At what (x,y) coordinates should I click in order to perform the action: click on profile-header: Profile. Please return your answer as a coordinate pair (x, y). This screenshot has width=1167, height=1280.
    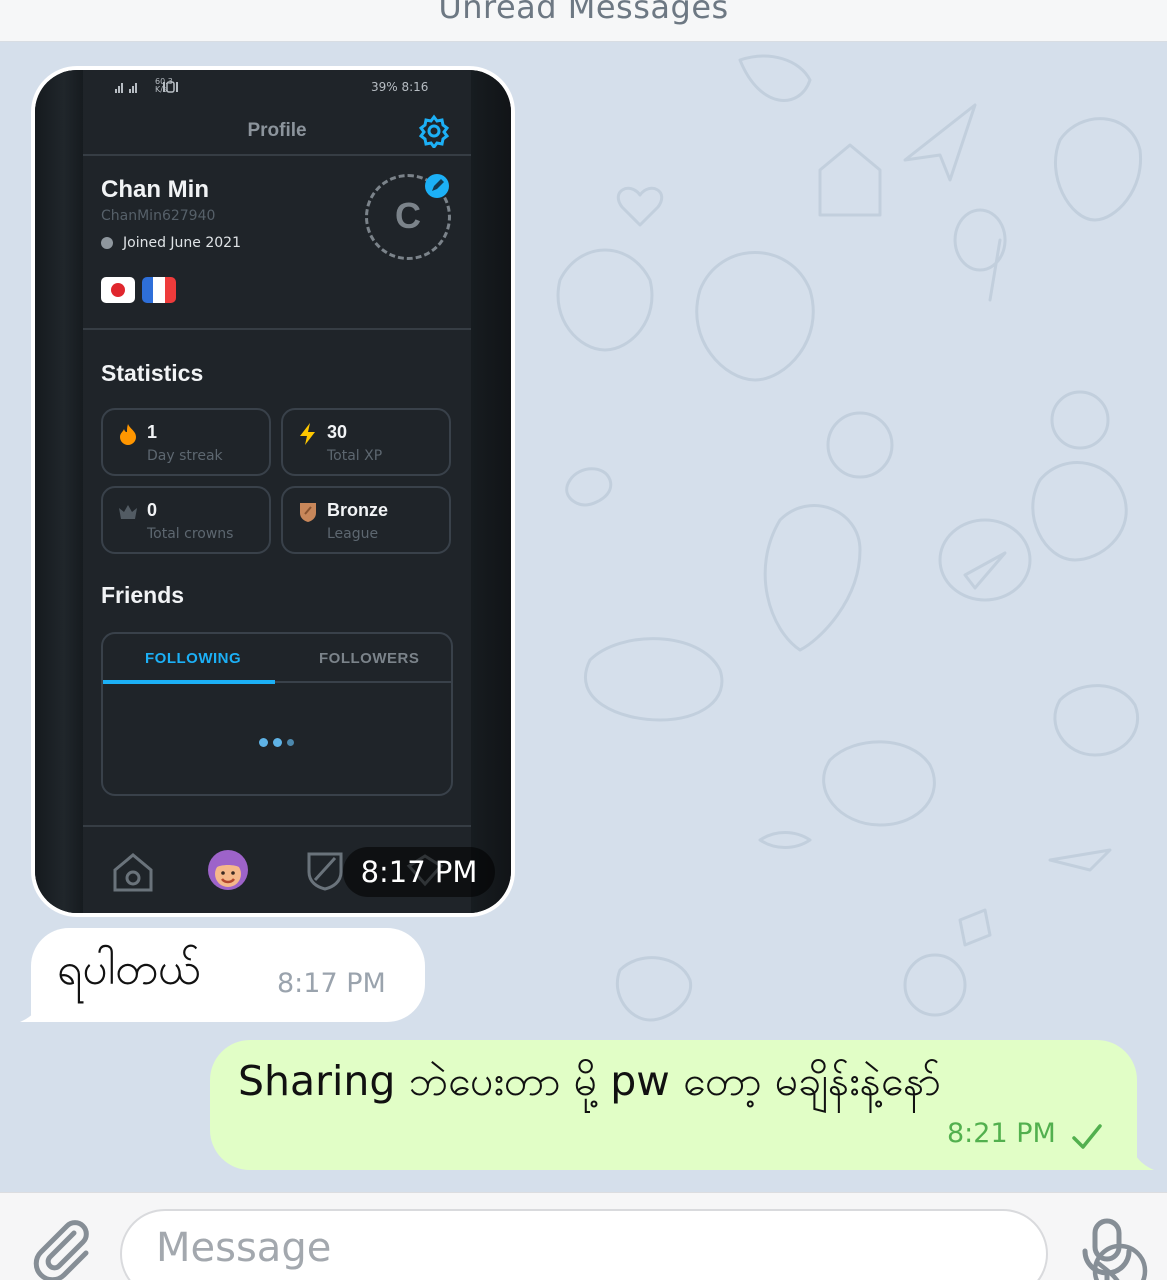
    Looking at the image, I should click on (277, 133).